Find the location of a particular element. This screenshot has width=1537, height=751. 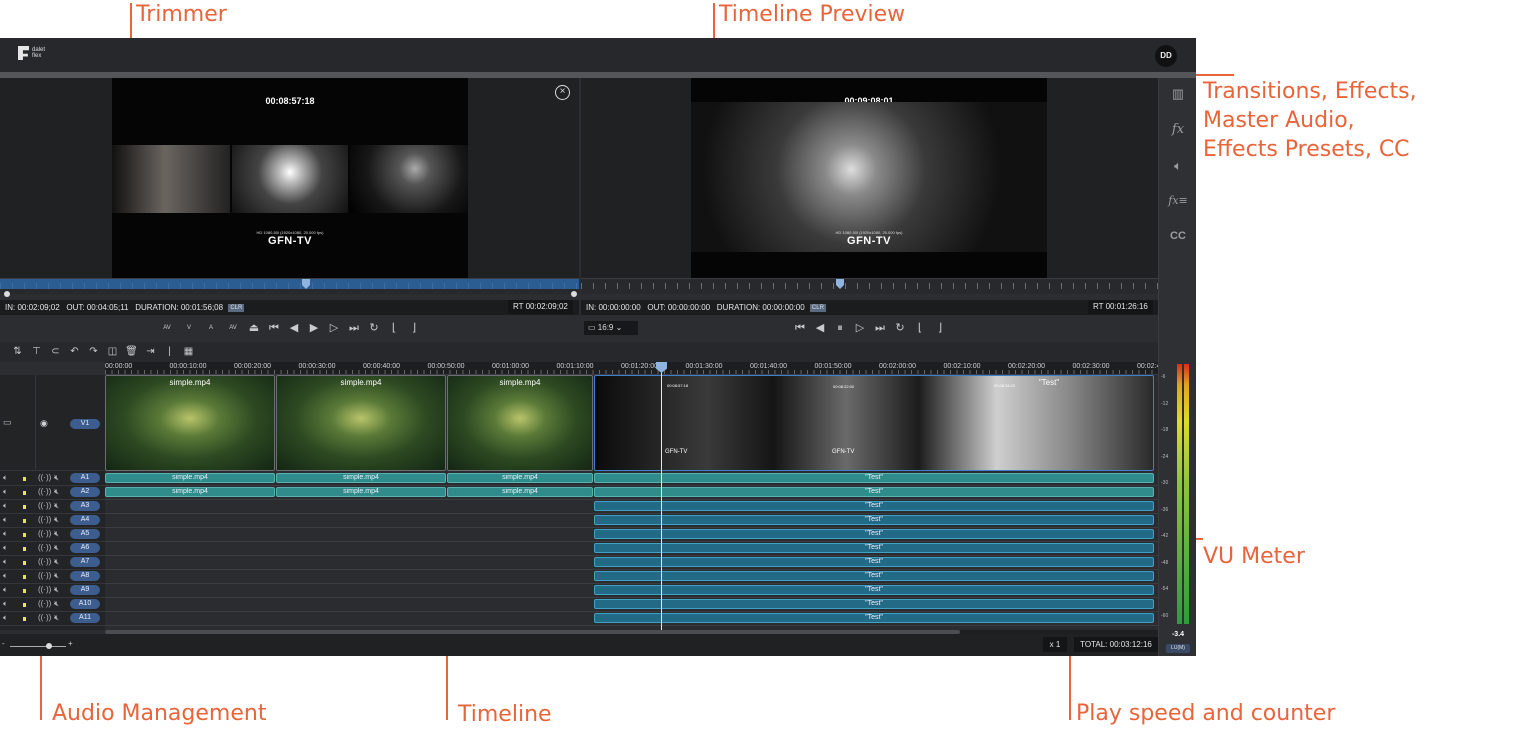

preview-step-back-icon: ◀ is located at coordinates (820, 328).